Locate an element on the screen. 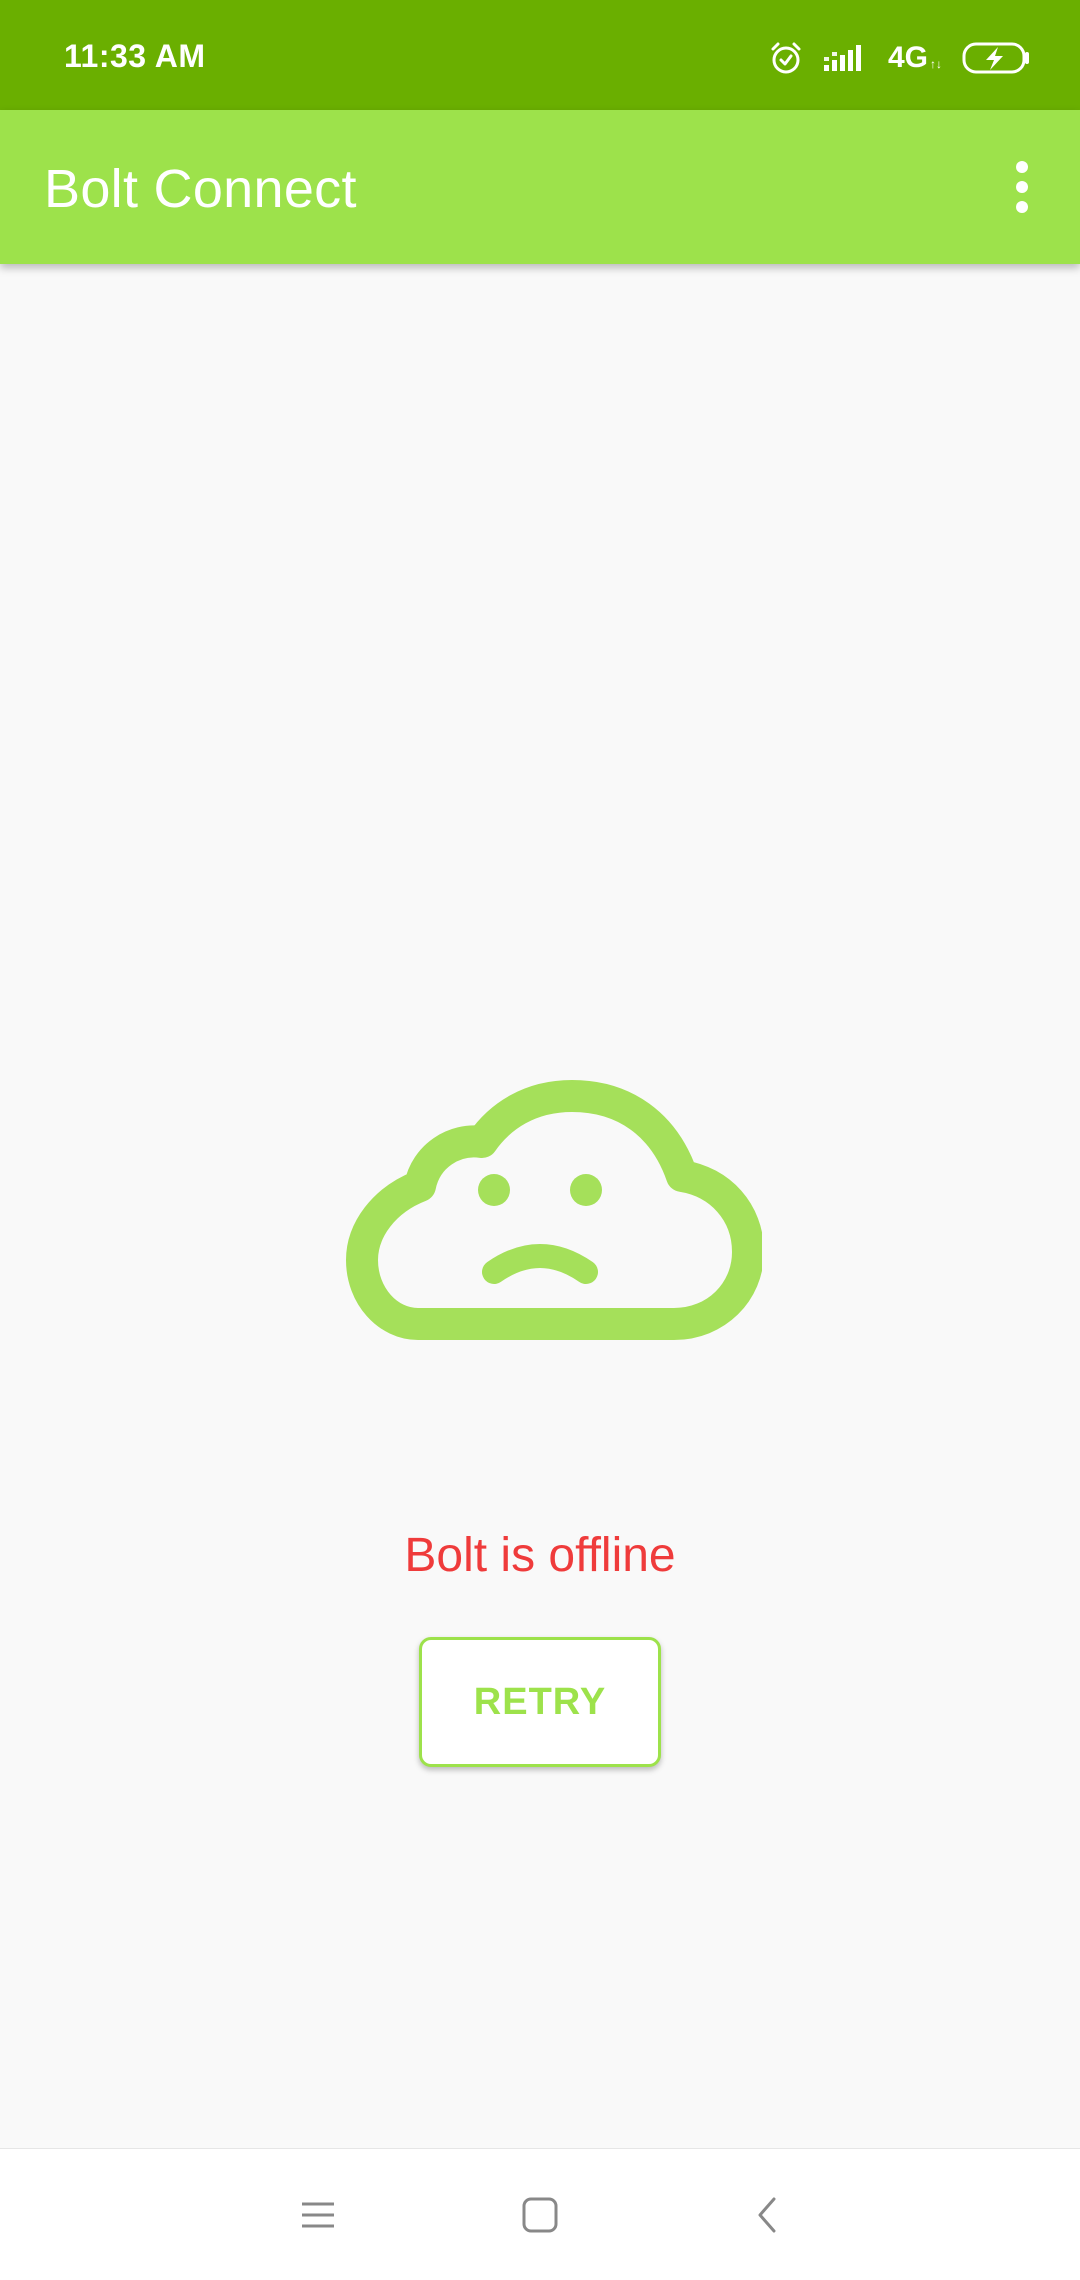 The height and width of the screenshot is (2280, 1080). system-navigation-bar is located at coordinates (540, 2214).